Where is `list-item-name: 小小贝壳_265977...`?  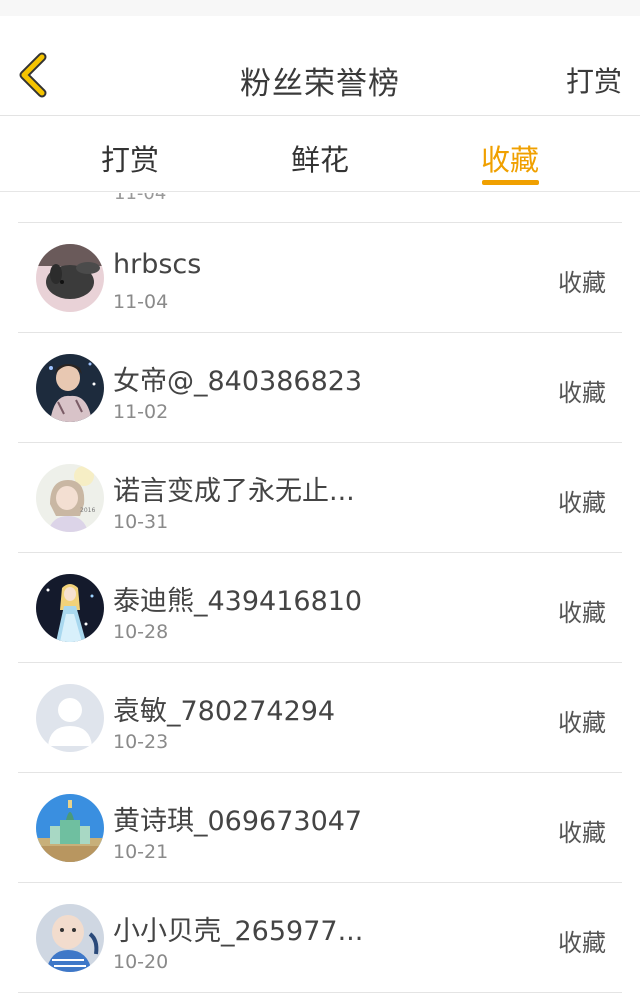 list-item-name: 小小贝壳_265977... is located at coordinates (238, 931).